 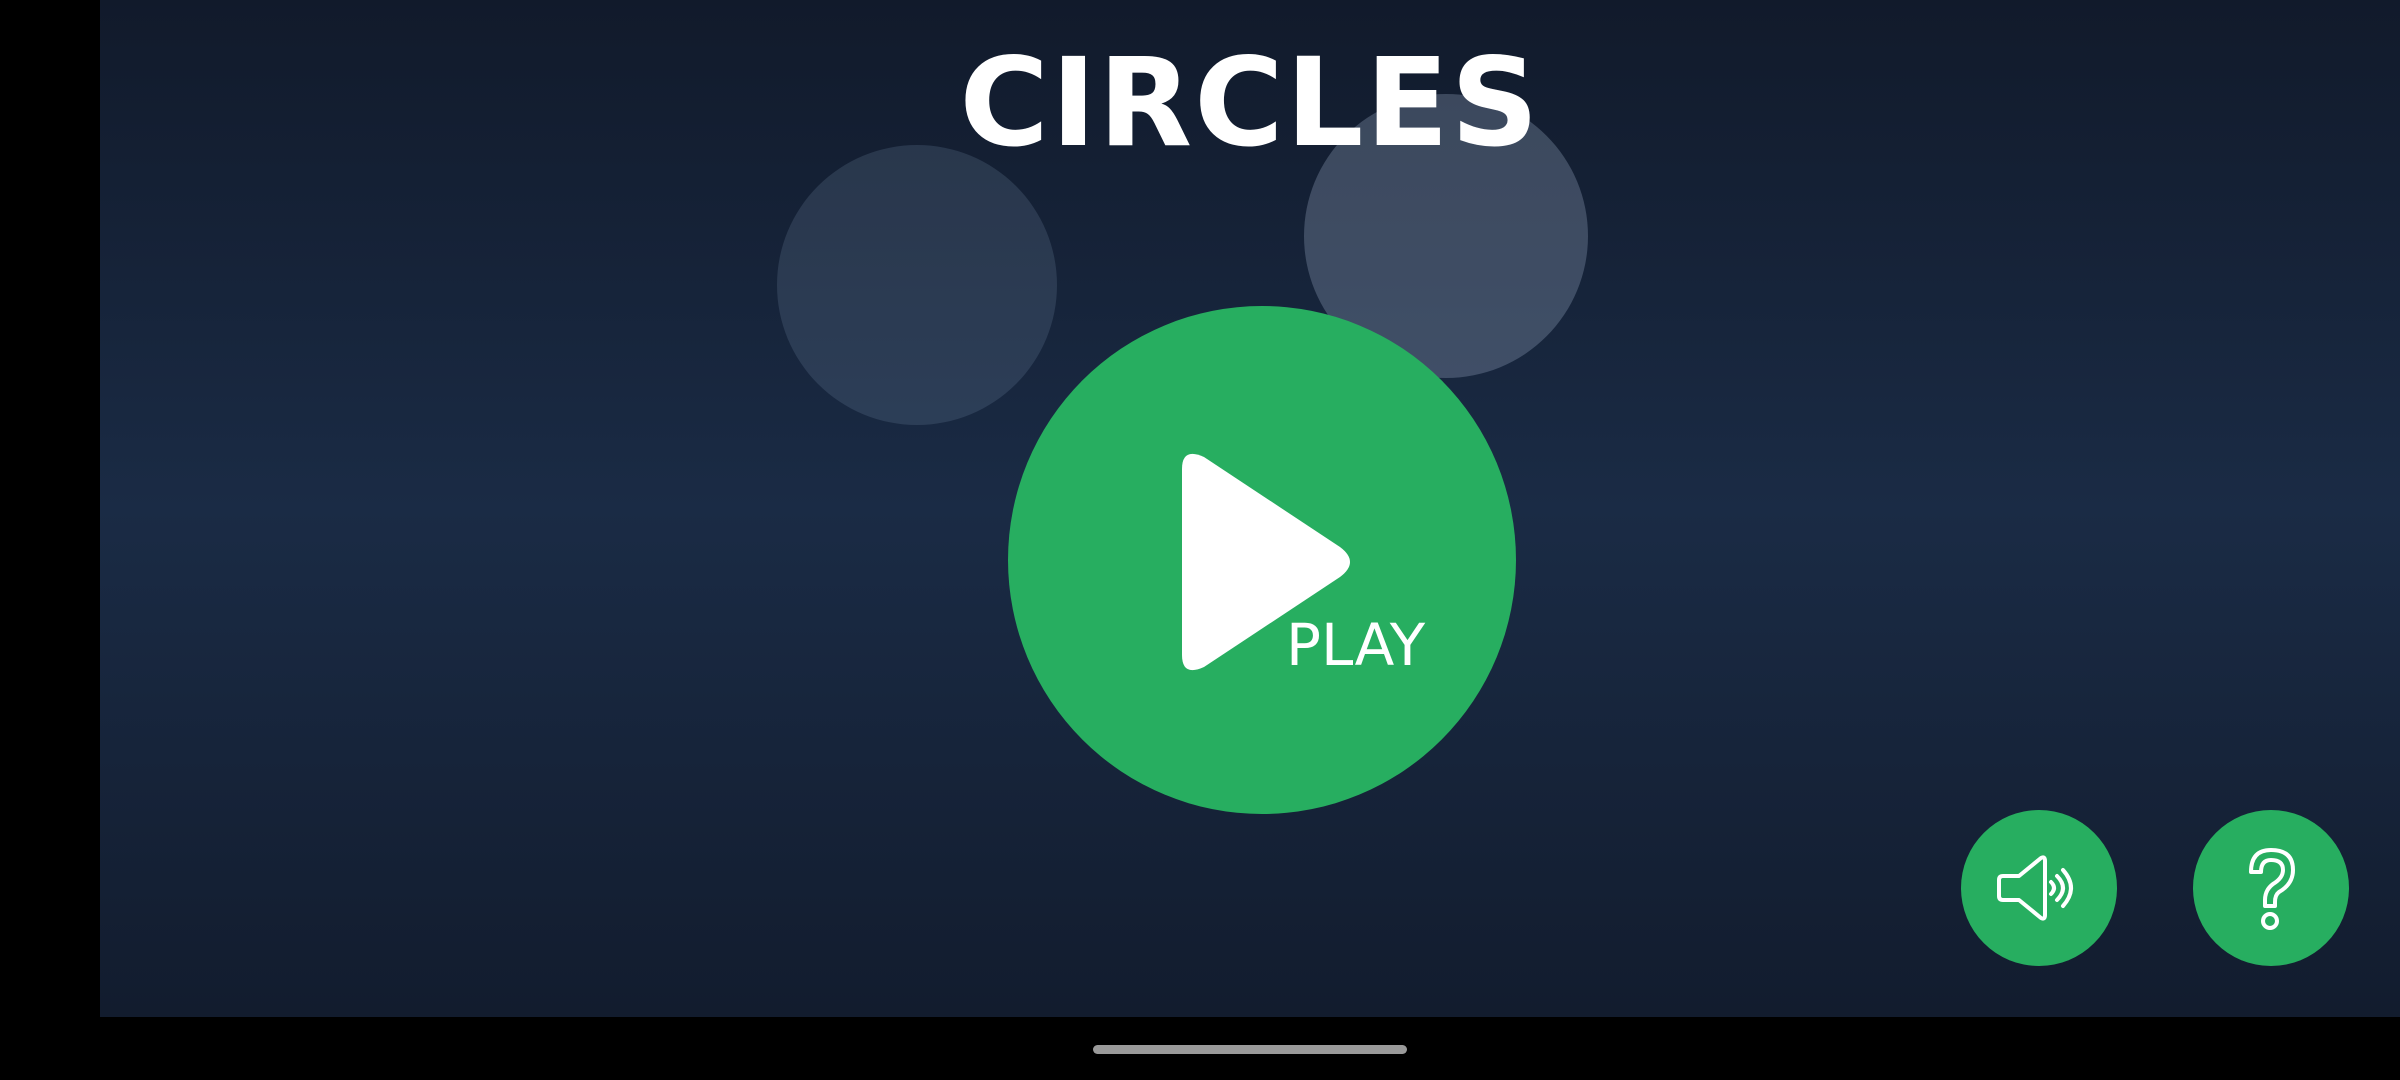 I want to click on sound-button, so click(x=2039, y=888).